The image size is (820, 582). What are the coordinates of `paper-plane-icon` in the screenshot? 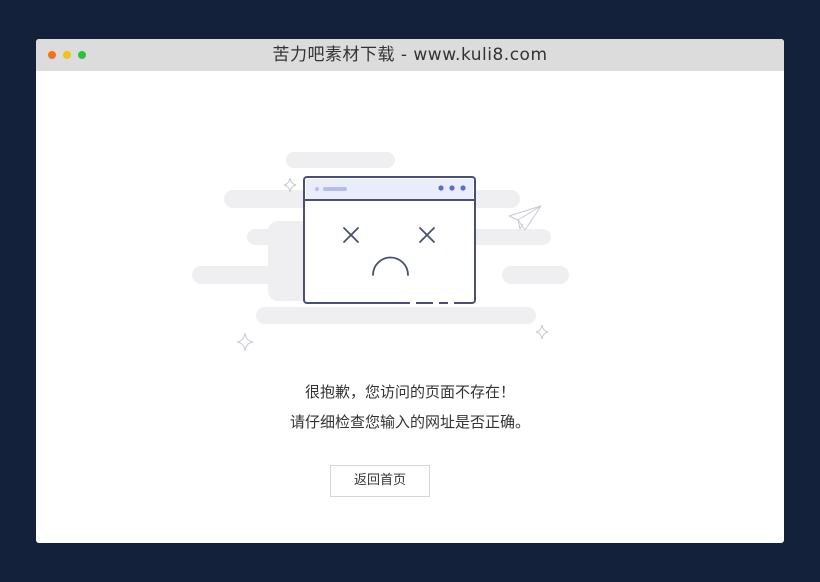 It's located at (525, 218).